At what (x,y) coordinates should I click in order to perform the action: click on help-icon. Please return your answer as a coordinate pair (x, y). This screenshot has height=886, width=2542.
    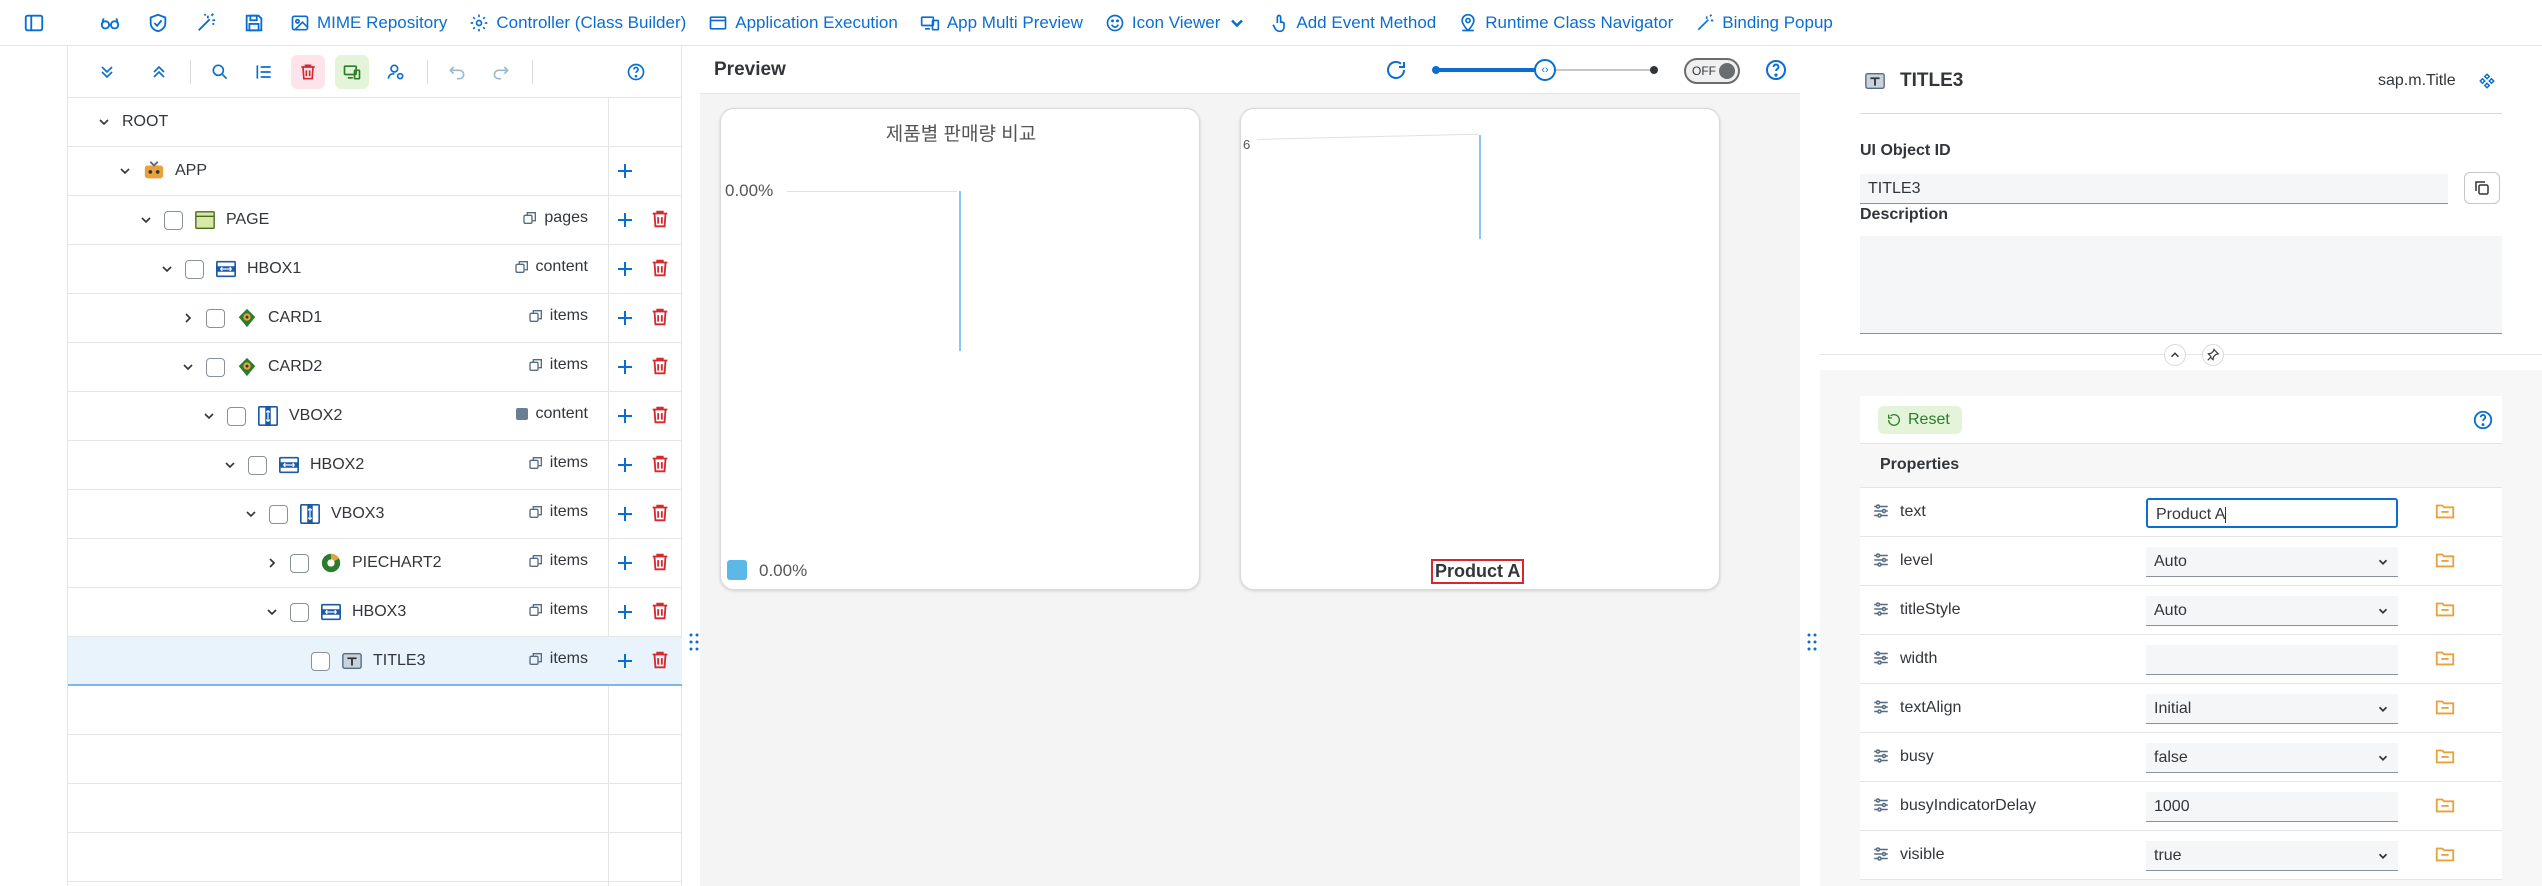
    Looking at the image, I should click on (636, 72).